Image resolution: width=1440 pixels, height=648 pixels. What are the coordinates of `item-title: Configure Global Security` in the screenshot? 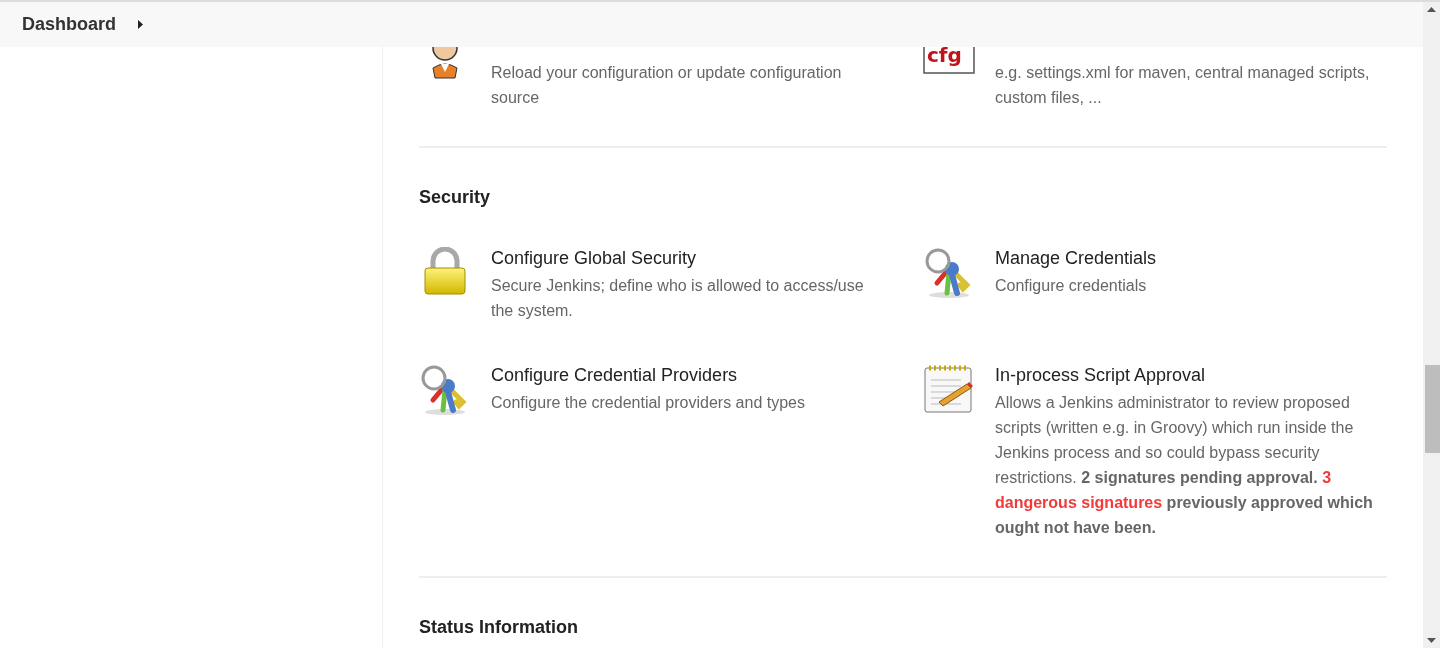 It's located at (682, 258).